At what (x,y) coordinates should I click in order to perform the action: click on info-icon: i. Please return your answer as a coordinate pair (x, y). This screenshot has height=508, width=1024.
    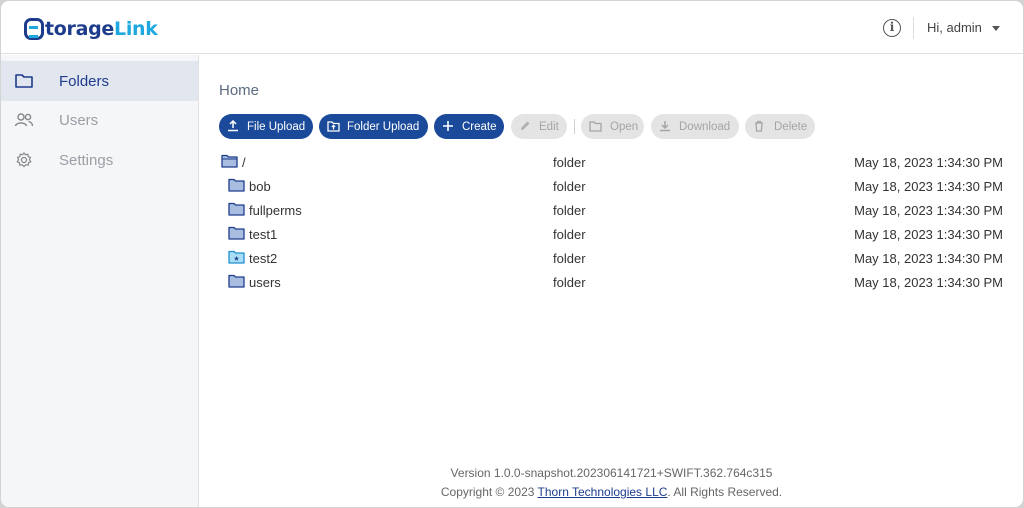
    Looking at the image, I should click on (892, 28).